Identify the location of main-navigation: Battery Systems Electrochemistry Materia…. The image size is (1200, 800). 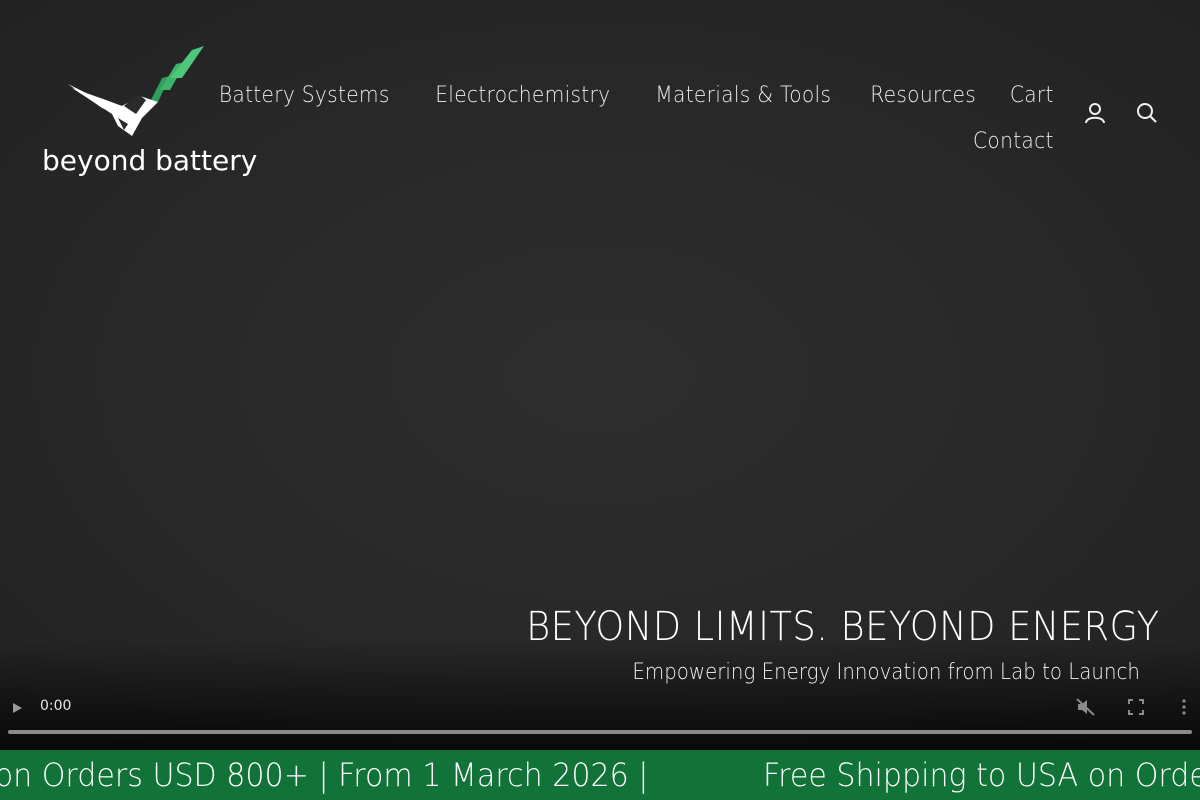
(636, 118).